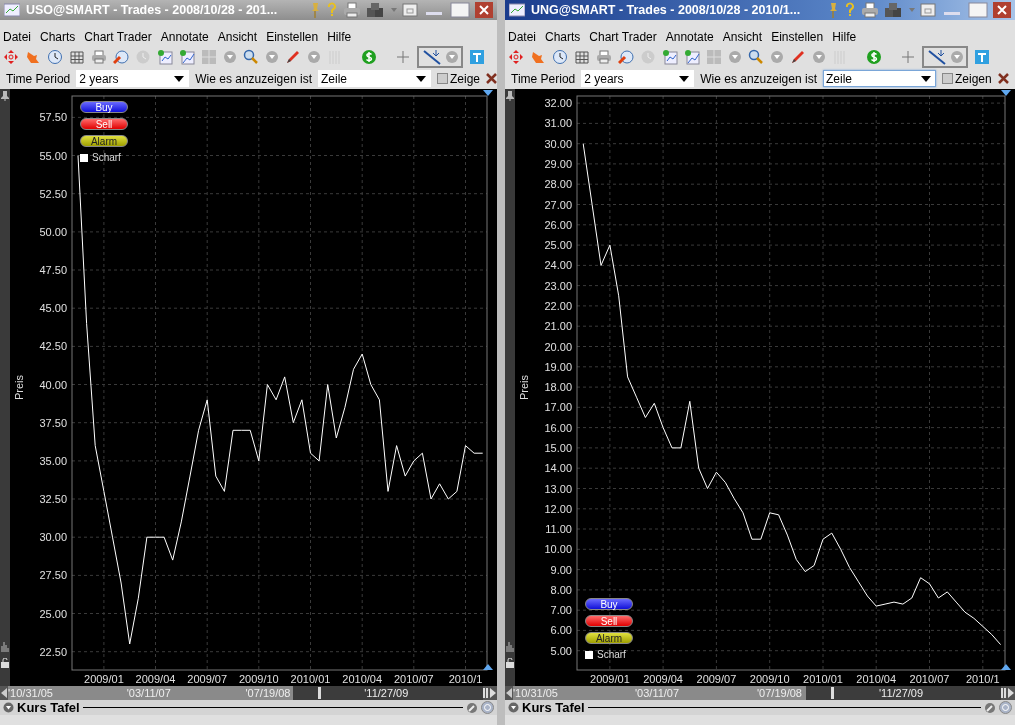 This screenshot has width=1015, height=725. Describe the element at coordinates (558, 305) in the screenshot. I see `y-tick-label: 22.00` at that location.